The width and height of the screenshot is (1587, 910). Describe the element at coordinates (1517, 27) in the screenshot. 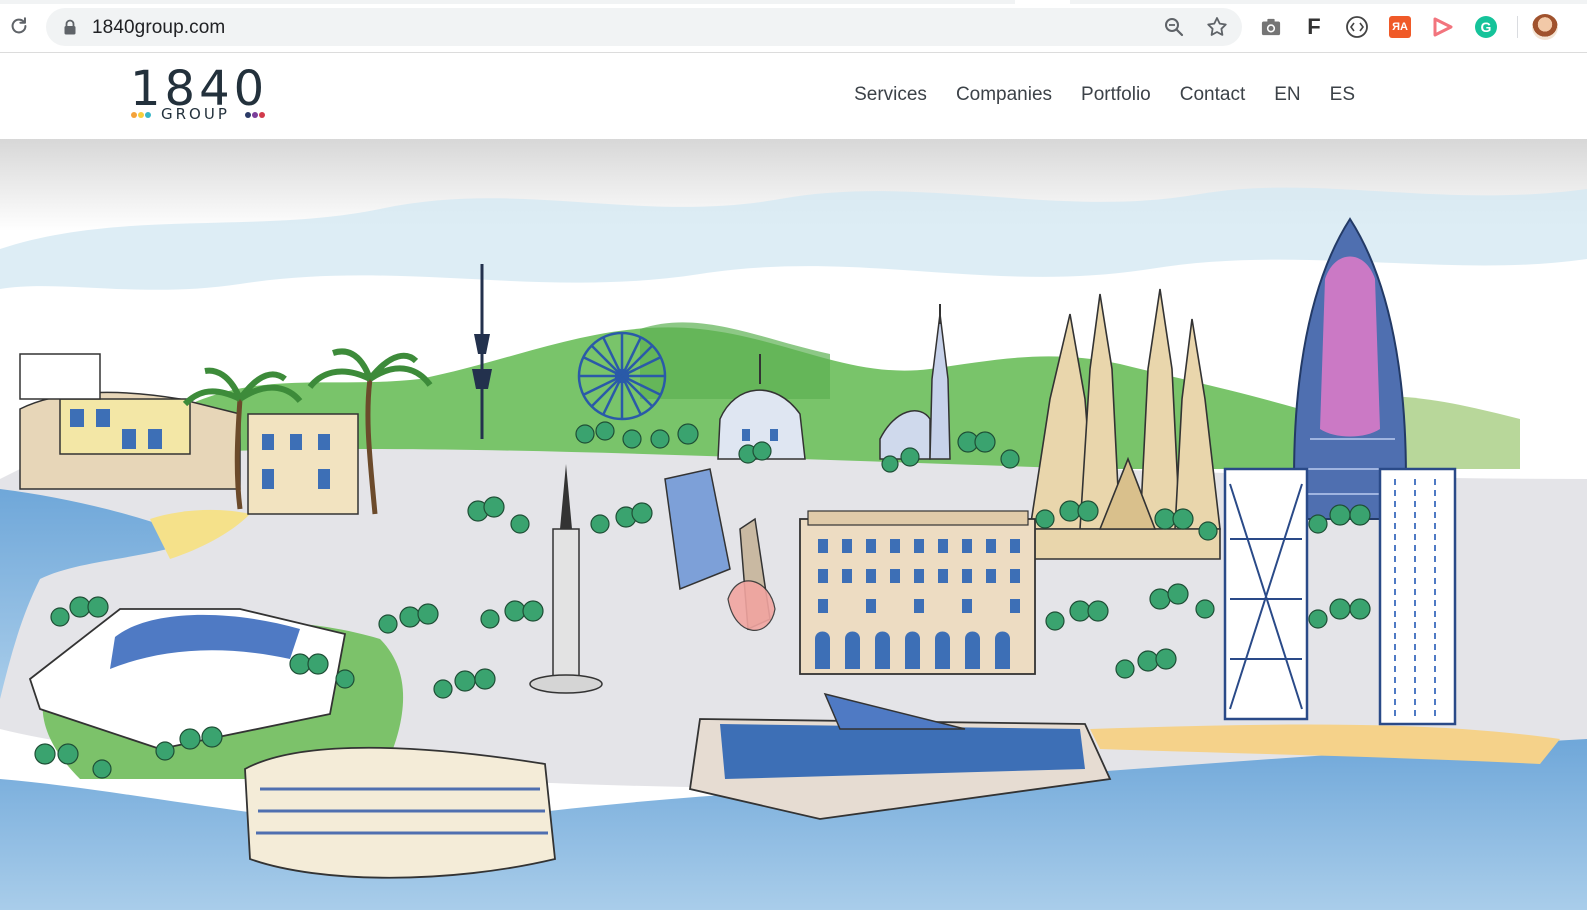

I see `toolbar-separator` at that location.